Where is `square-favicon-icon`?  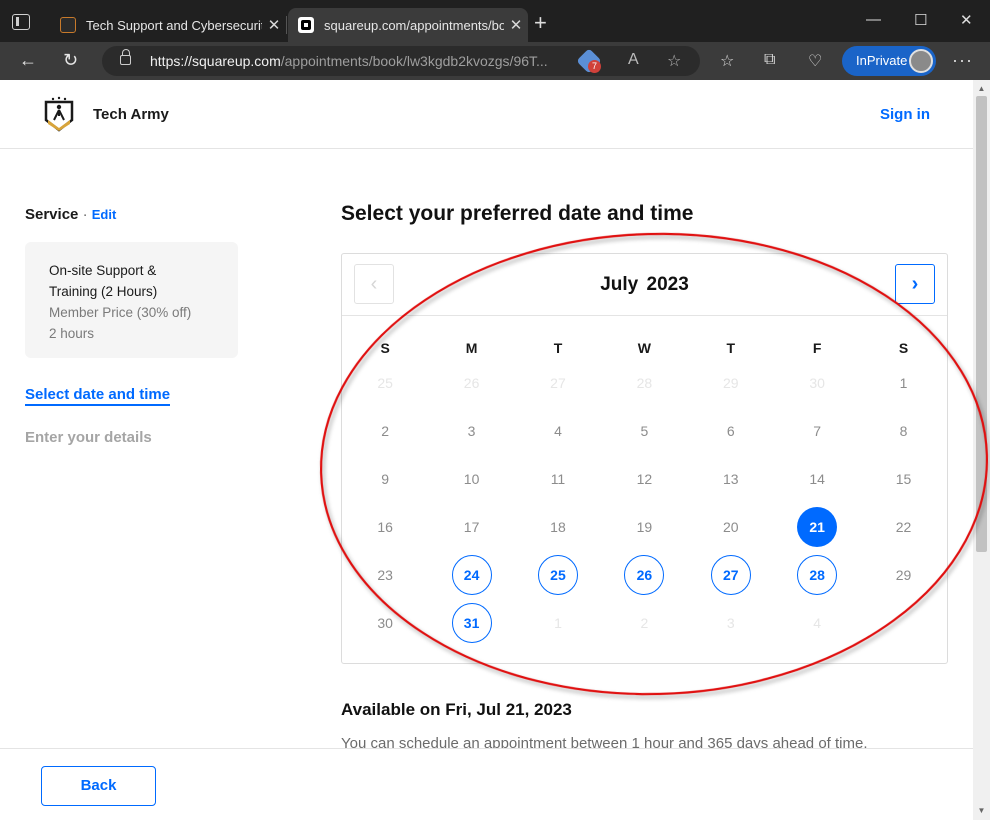
square-favicon-icon is located at coordinates (306, 25).